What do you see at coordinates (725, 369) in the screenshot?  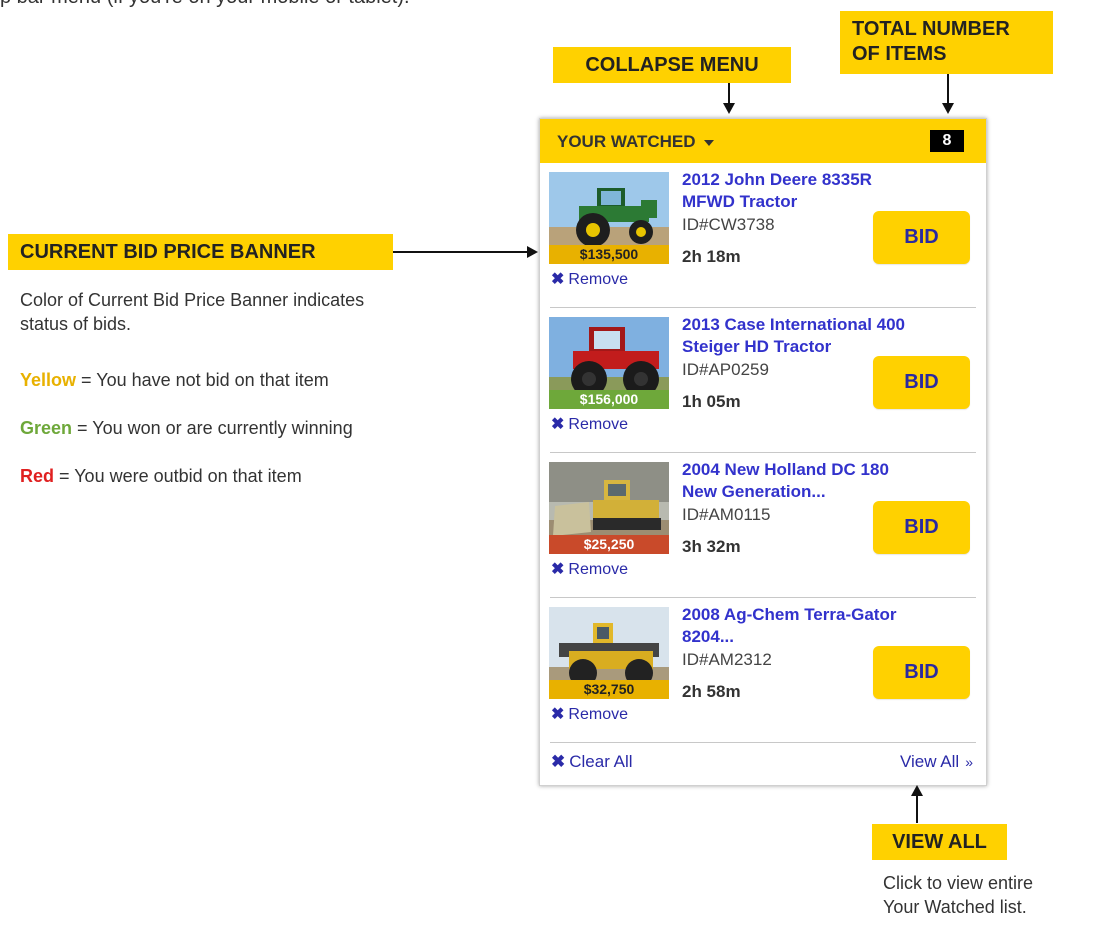 I see `item-id: ID#AP0259` at bounding box center [725, 369].